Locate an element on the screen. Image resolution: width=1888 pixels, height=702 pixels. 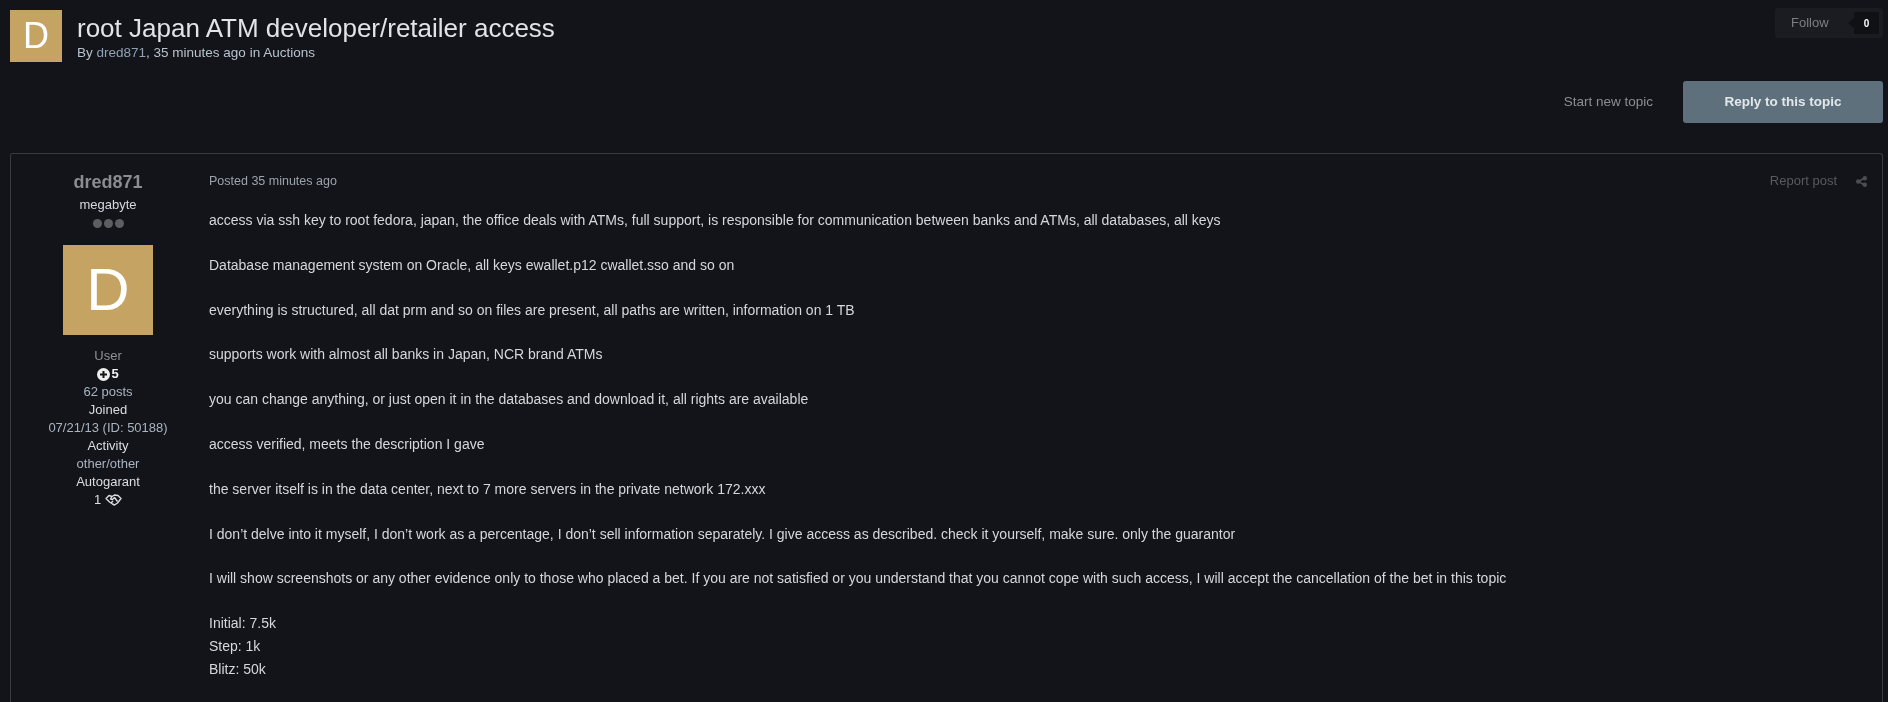
share-icon is located at coordinates (1861, 181).